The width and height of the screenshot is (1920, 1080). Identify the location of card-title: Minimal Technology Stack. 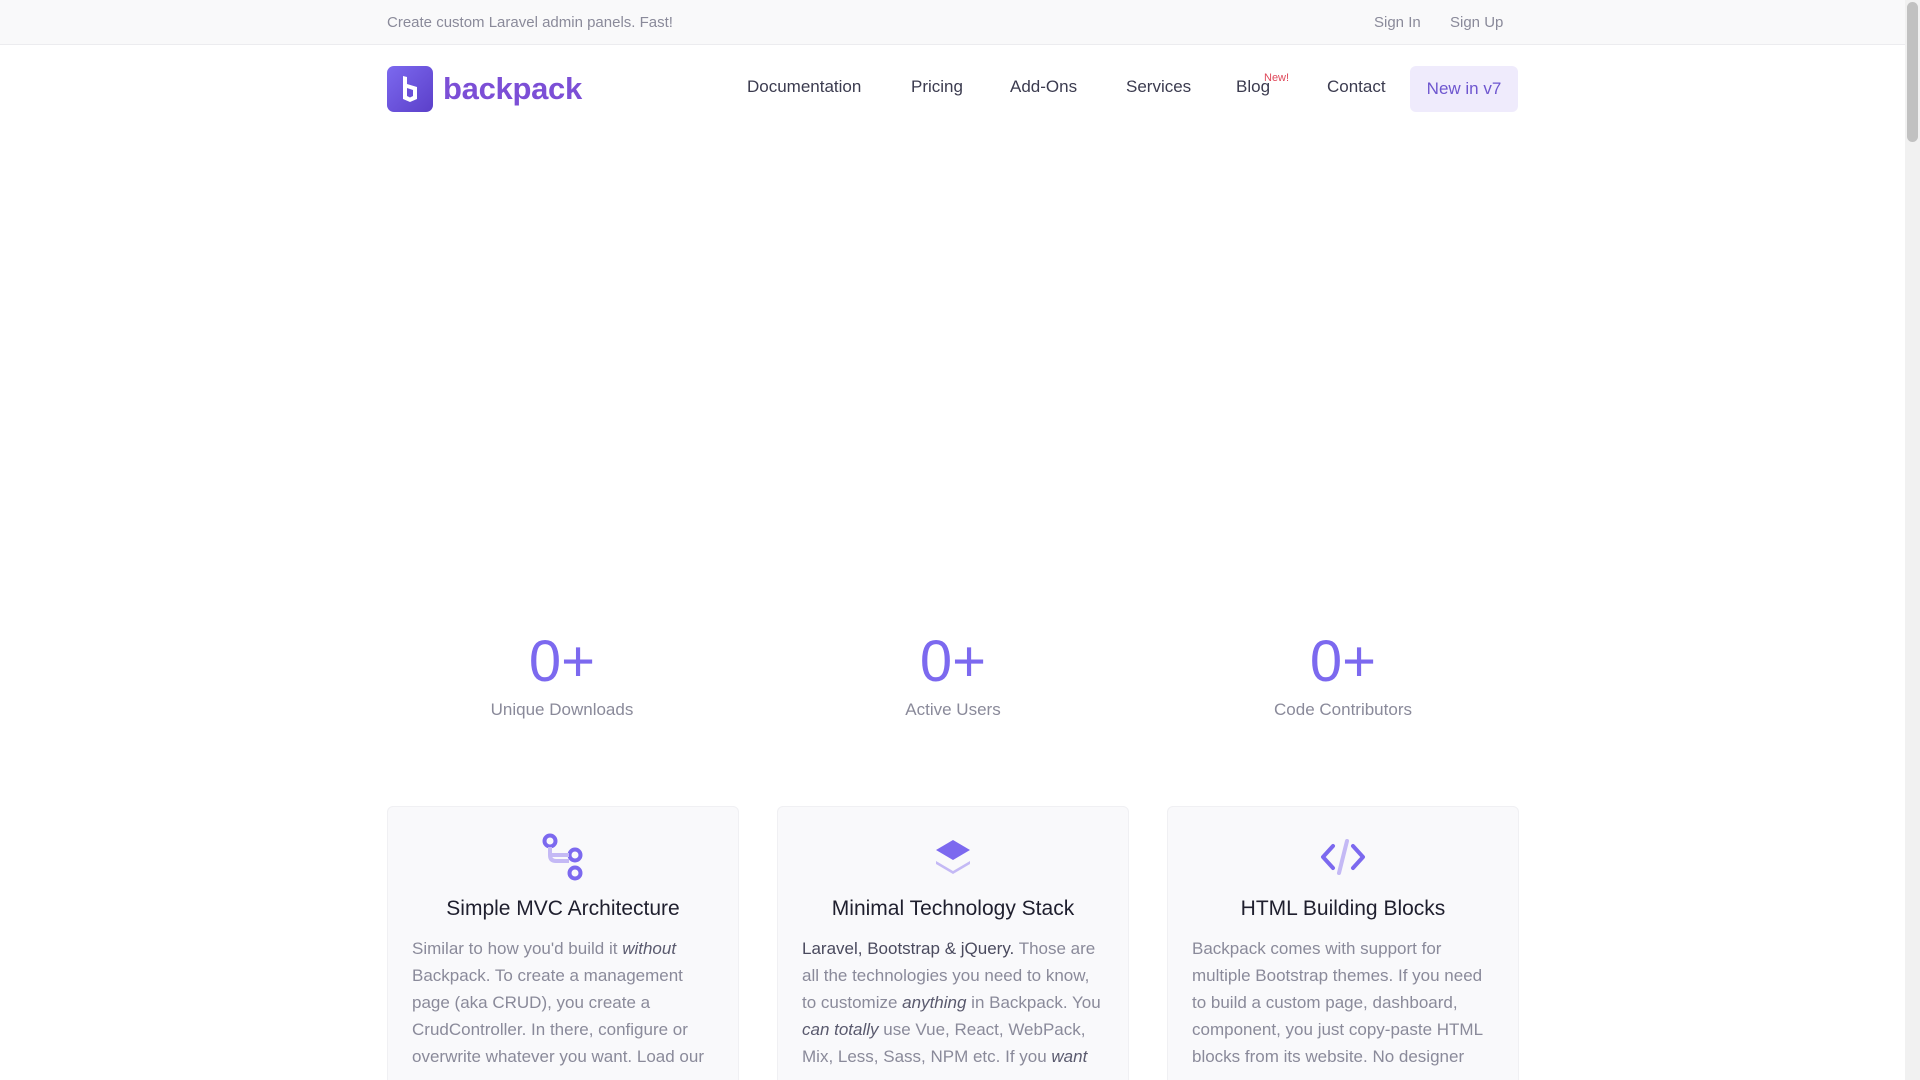
(953, 908).